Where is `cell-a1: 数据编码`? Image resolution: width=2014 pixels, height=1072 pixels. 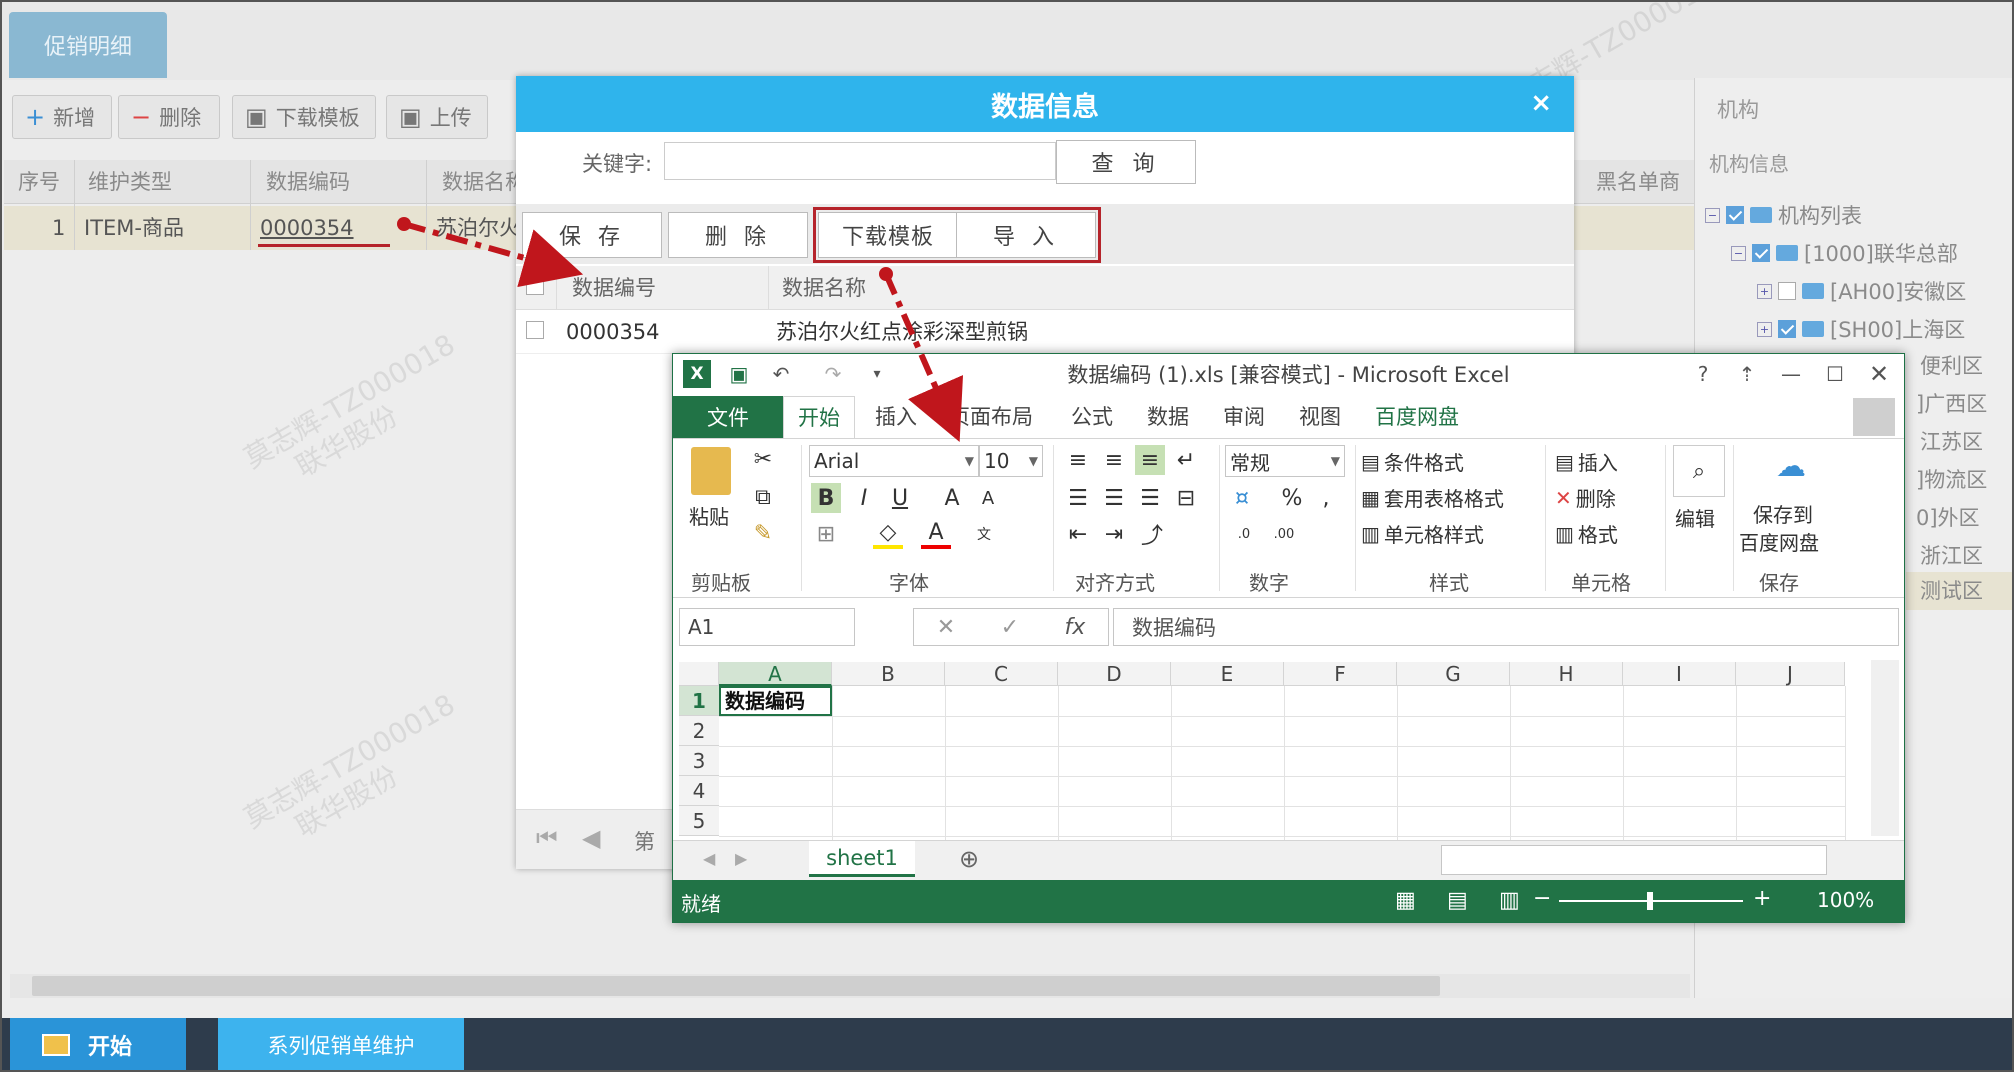 cell-a1: 数据编码 is located at coordinates (775, 701).